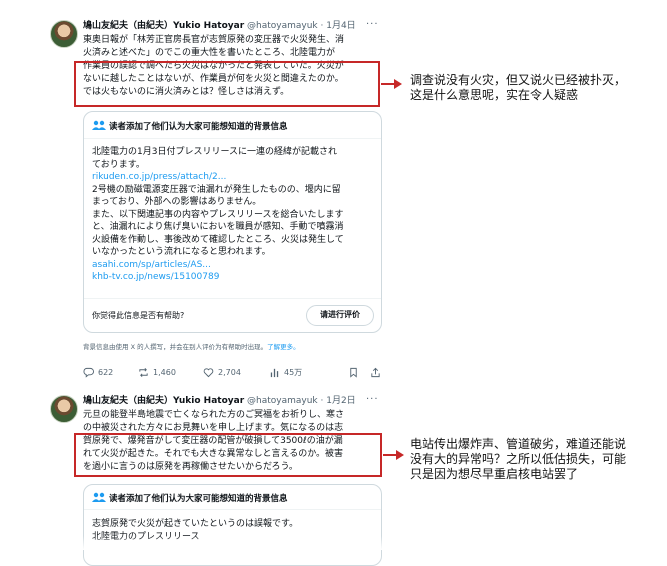  What do you see at coordinates (301, 26) in the screenshot?
I see `author-handle-time: @hatoyamayuk · 1月4日` at bounding box center [301, 26].